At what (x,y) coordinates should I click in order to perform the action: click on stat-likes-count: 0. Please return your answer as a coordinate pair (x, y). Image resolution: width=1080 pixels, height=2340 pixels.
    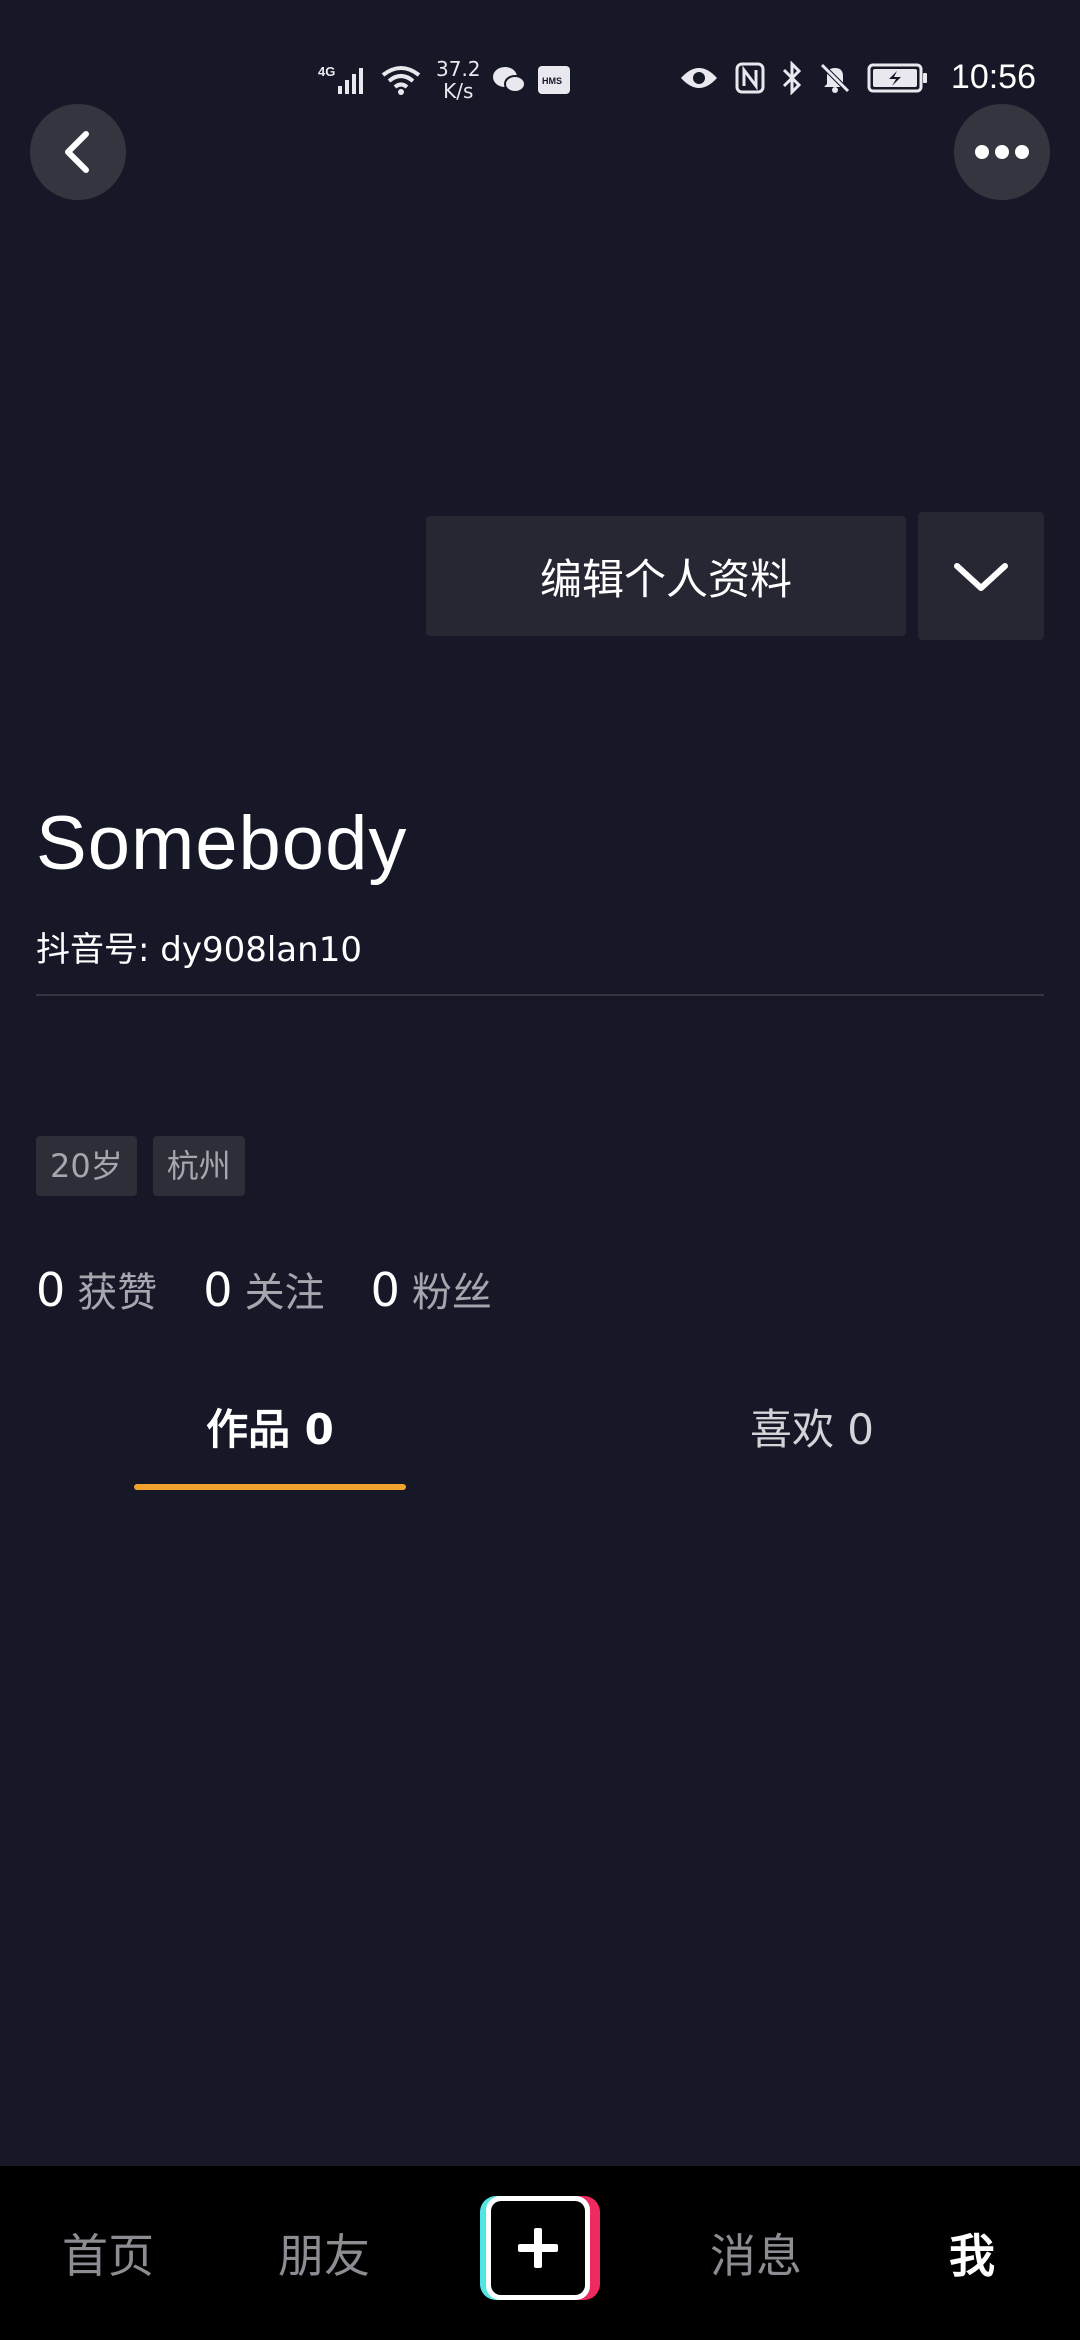
    Looking at the image, I should click on (51, 1290).